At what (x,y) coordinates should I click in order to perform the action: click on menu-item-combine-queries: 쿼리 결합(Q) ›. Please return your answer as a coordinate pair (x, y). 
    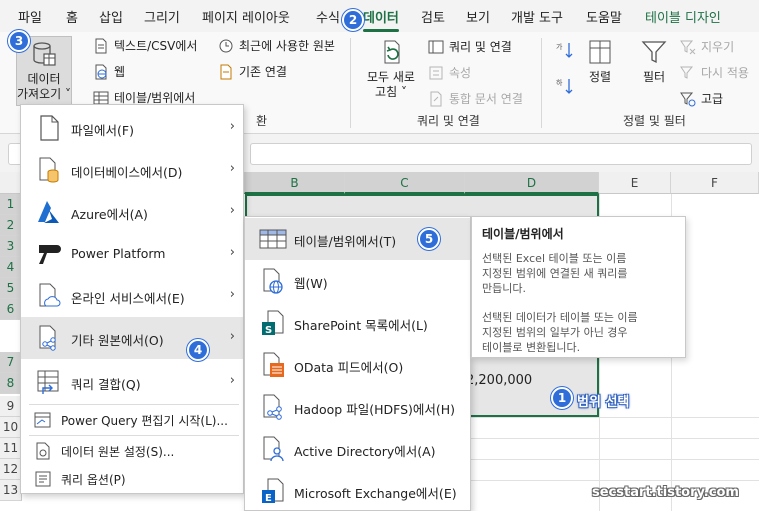
    Looking at the image, I should click on (132, 382).